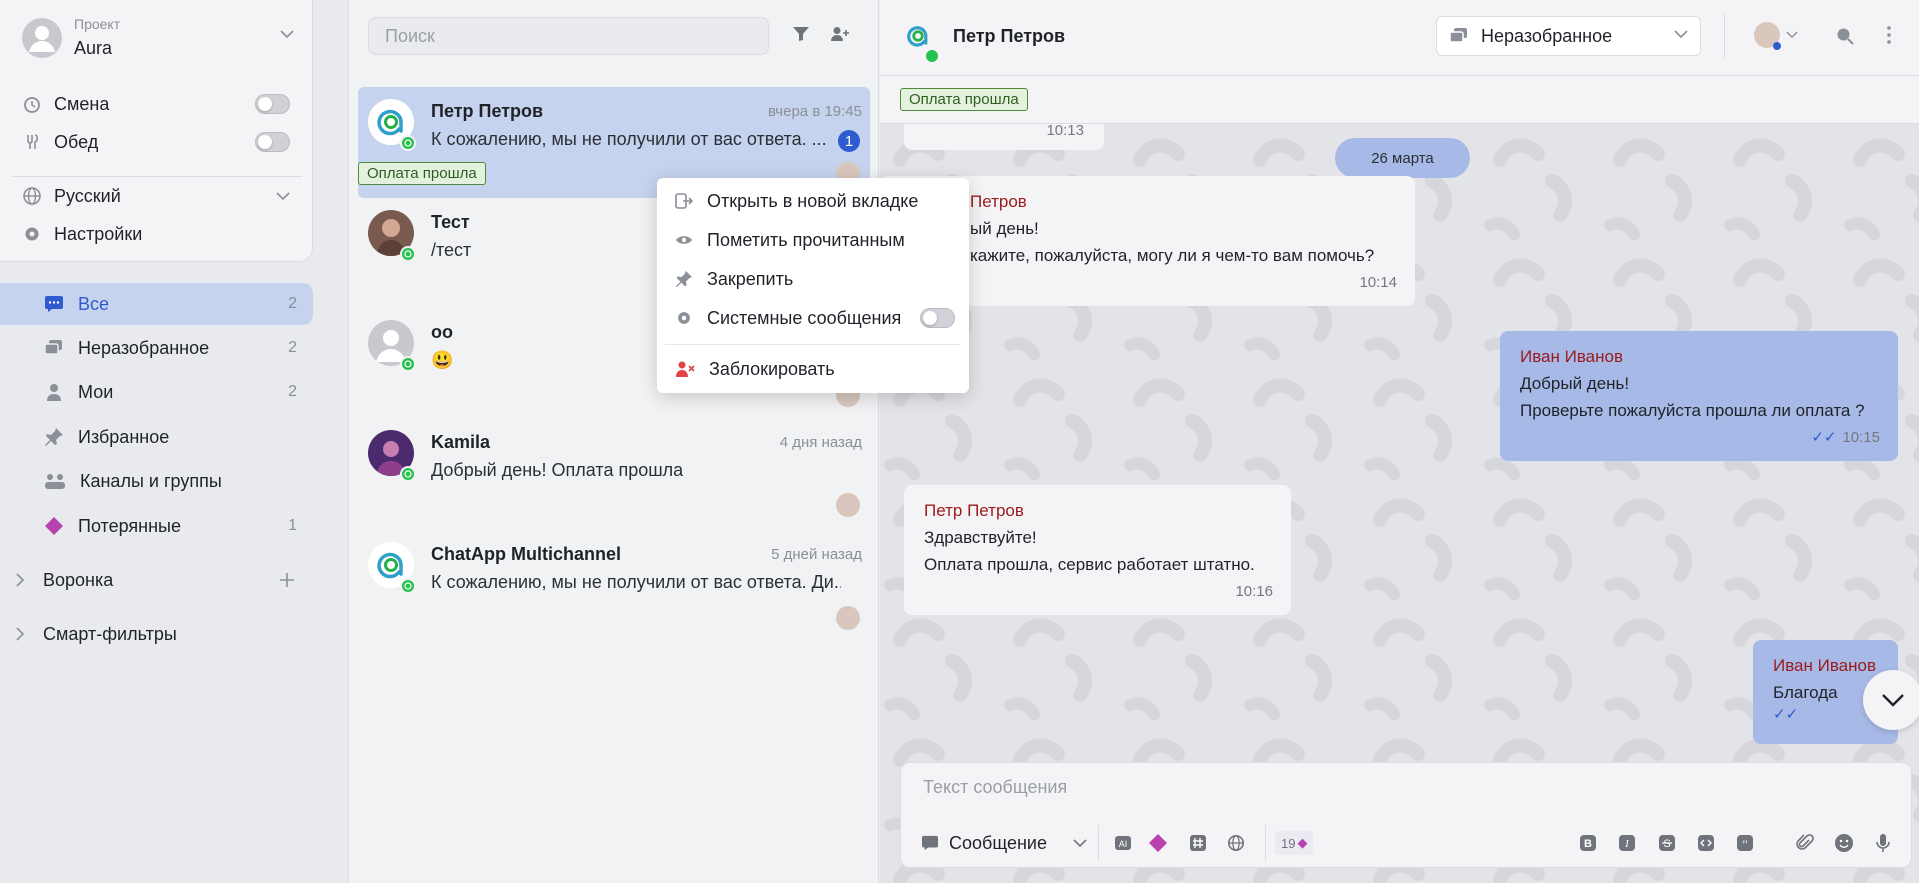 The height and width of the screenshot is (883, 1919). I want to click on strikethrough-icon: S, so click(1667, 843).